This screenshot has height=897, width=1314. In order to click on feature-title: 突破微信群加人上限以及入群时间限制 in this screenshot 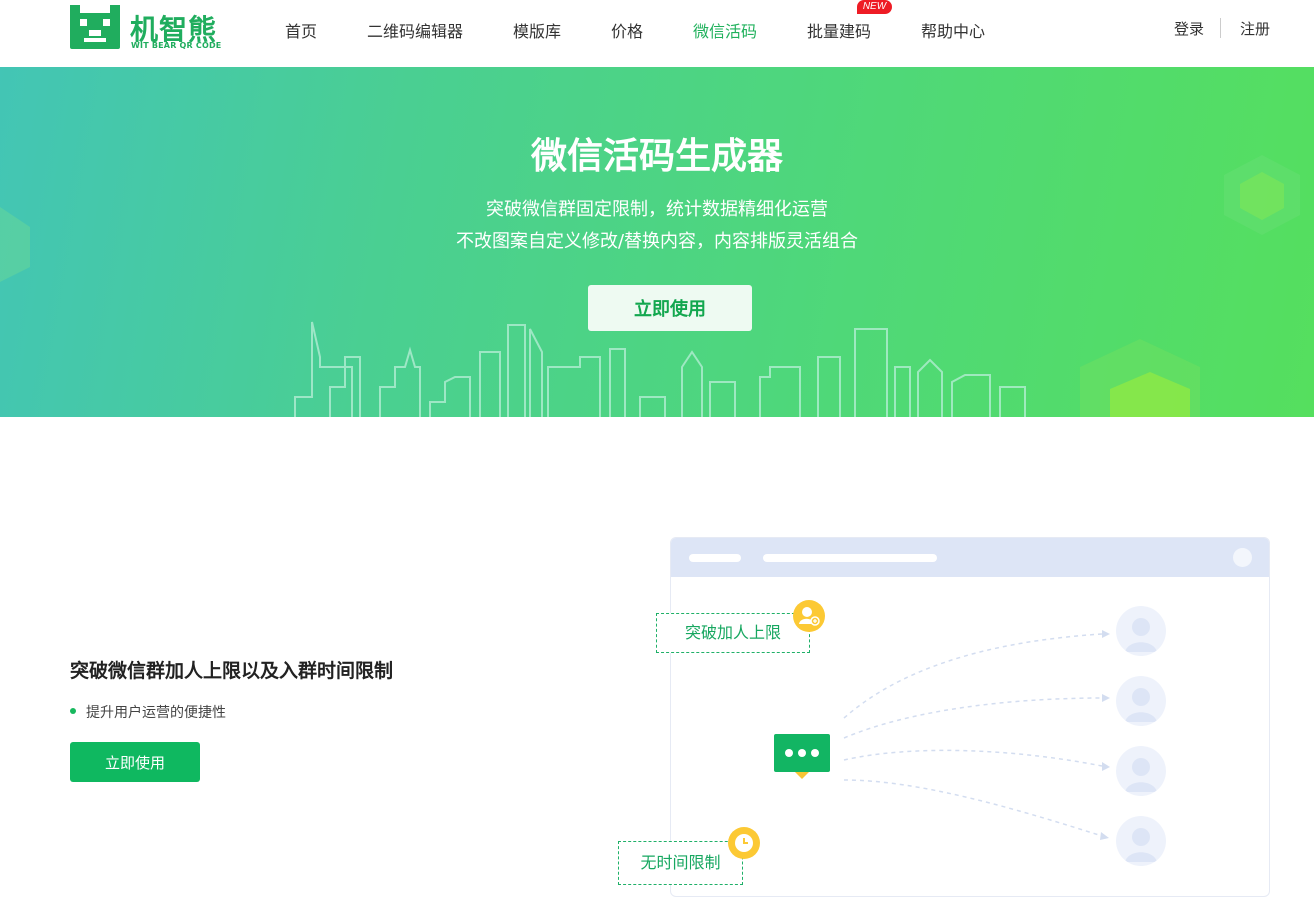, I will do `click(232, 671)`.